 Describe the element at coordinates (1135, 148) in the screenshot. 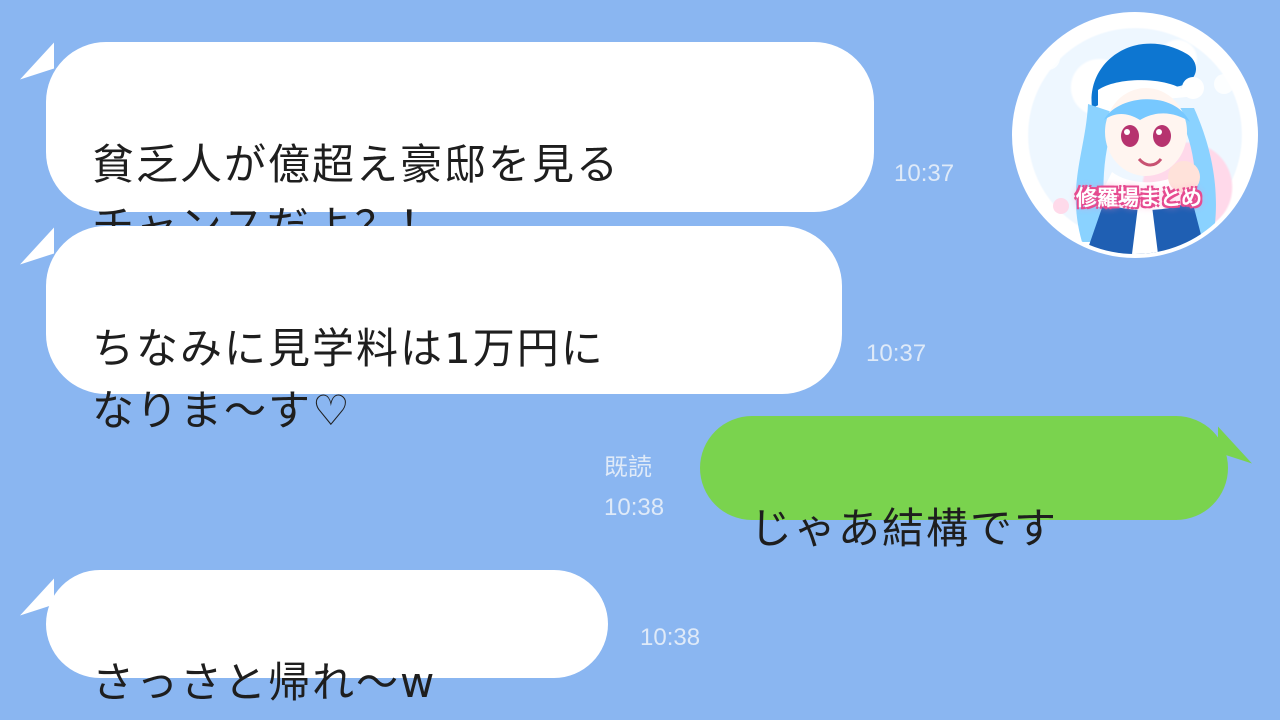

I see `anime-girl-icon` at that location.